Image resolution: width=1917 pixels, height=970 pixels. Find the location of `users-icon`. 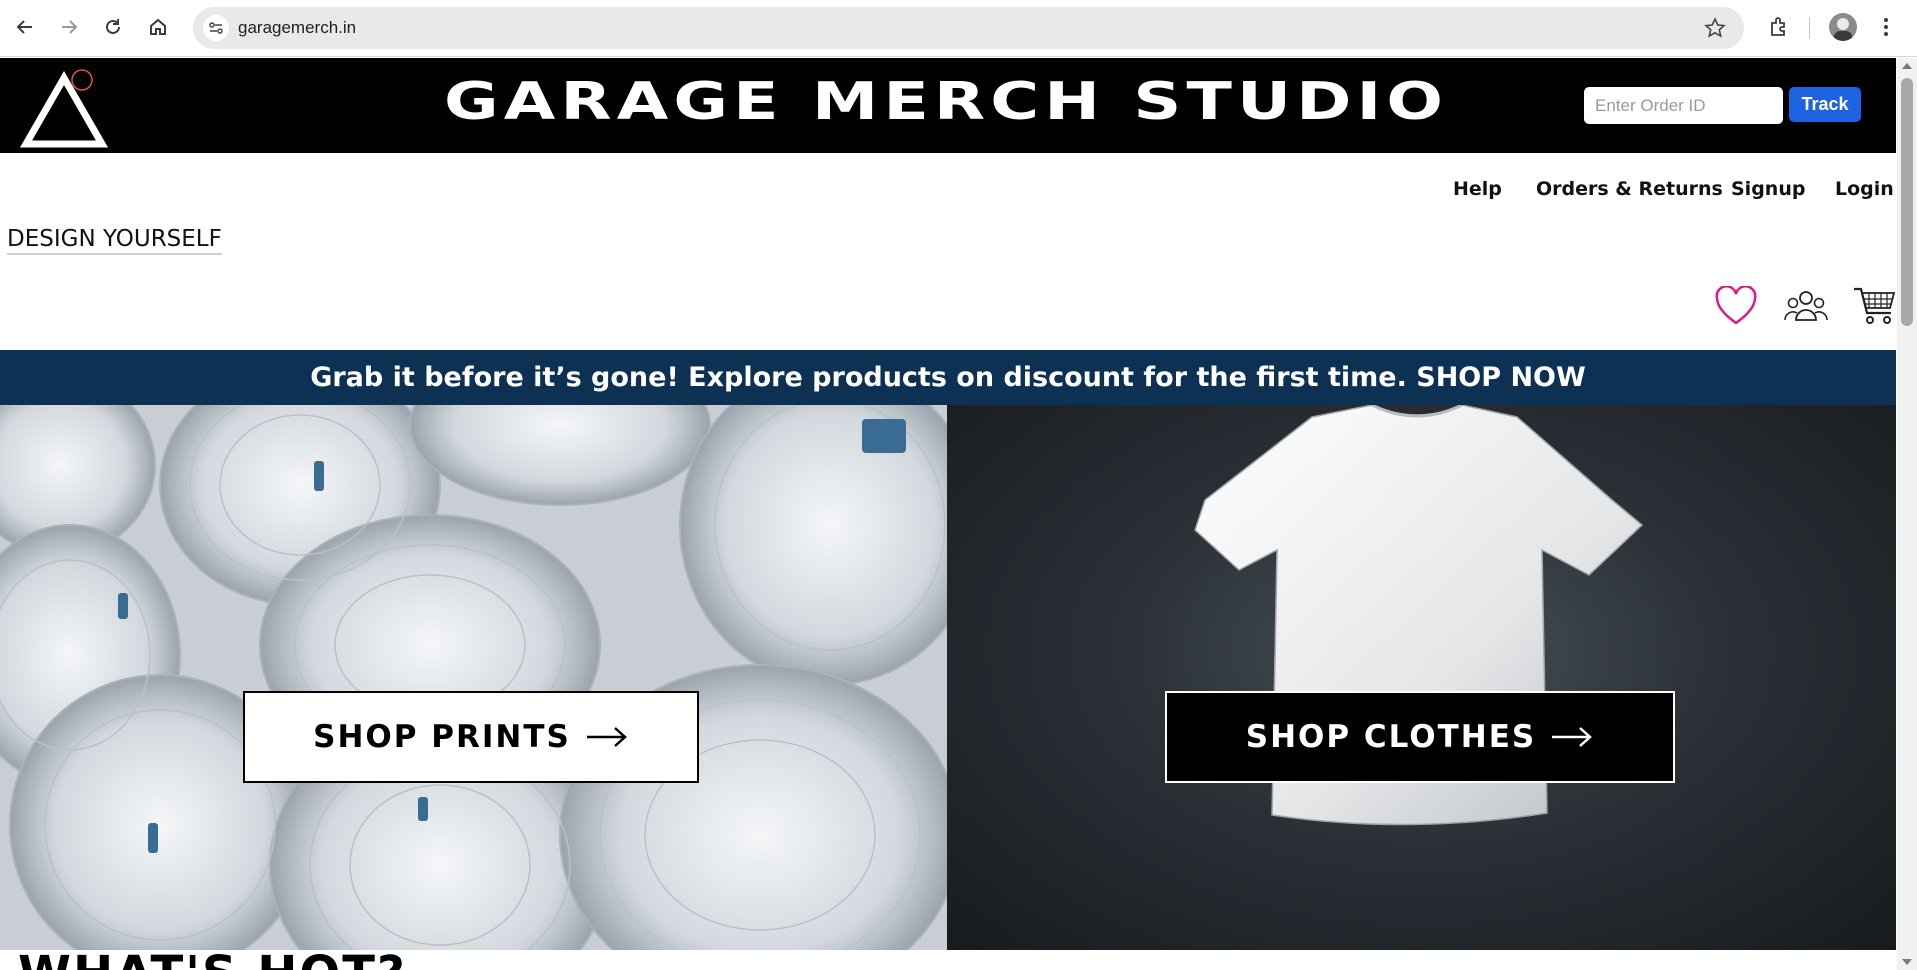

users-icon is located at coordinates (1806, 306).